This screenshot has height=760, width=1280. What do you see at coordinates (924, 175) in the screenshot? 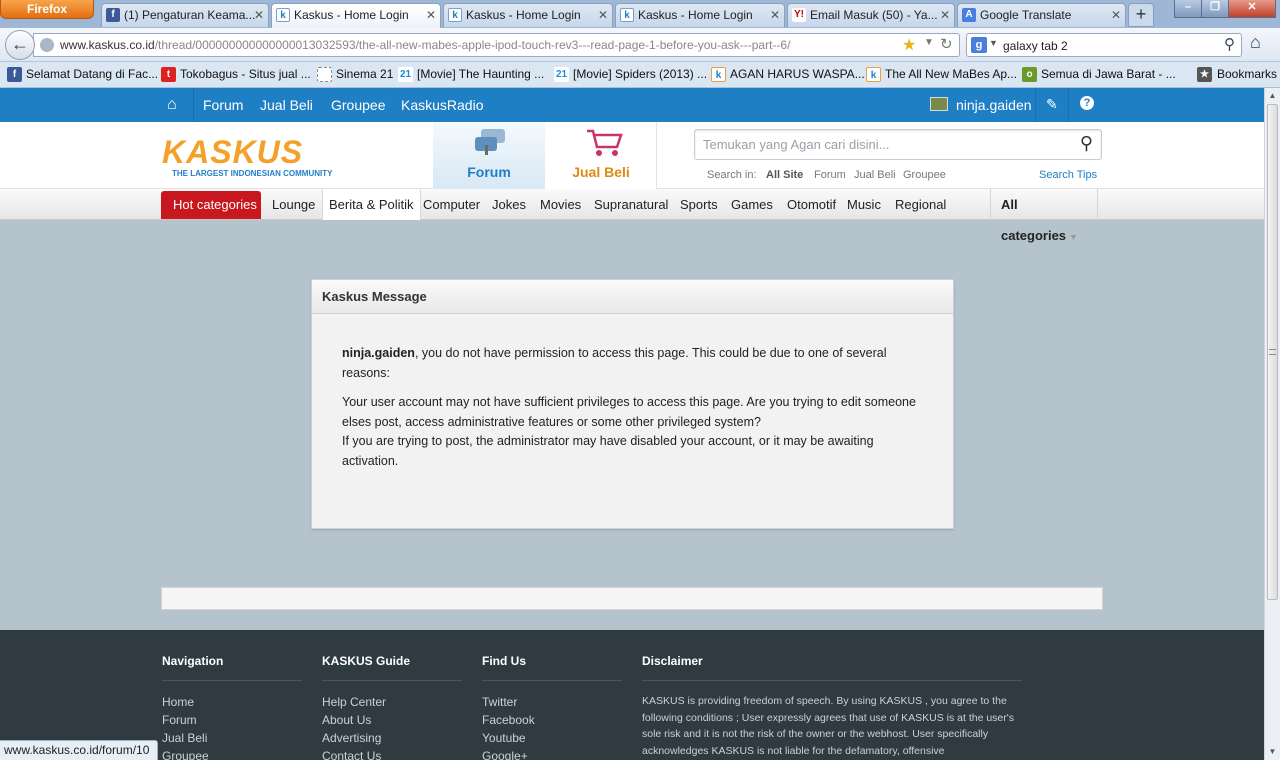
I see `search-option-groupee: Groupee` at bounding box center [924, 175].